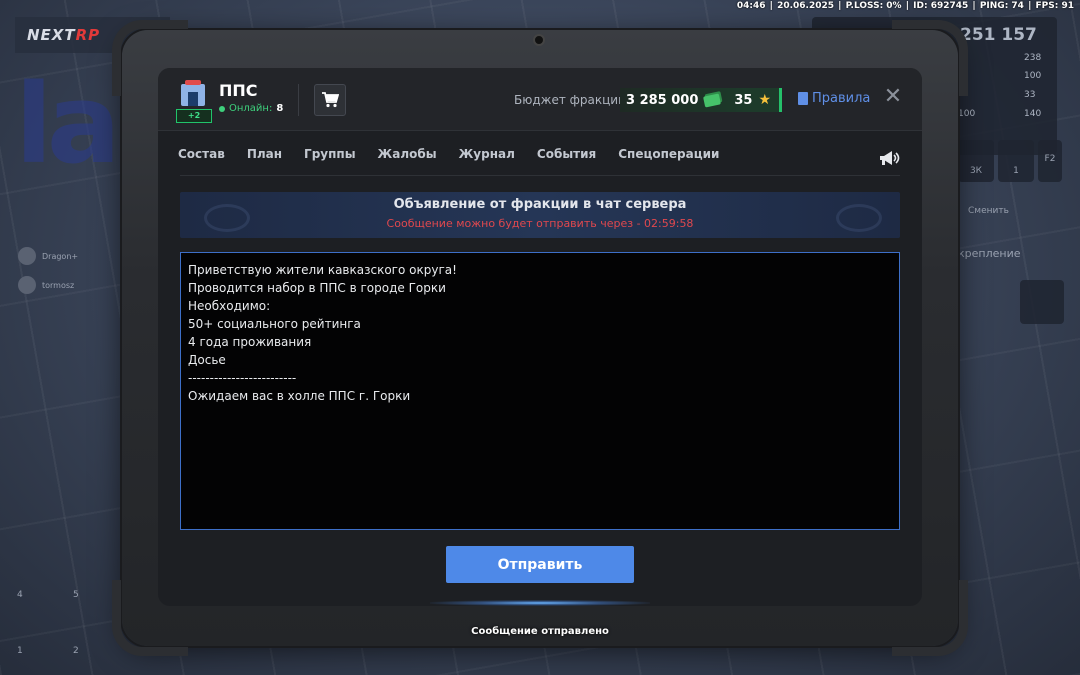  I want to click on tab-special-ops: Спецоперации, so click(668, 154).